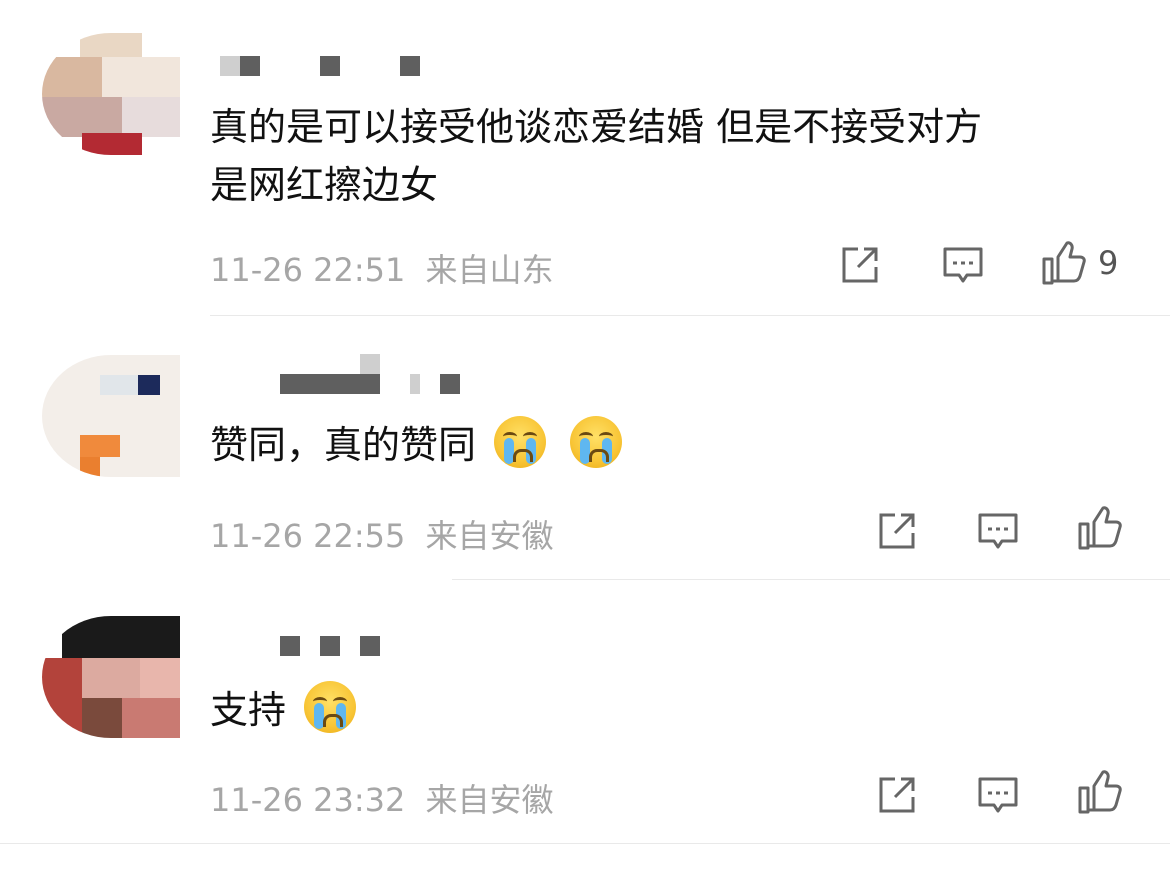 Image resolution: width=1170 pixels, height=870 pixels. I want to click on like-button: 9, so click(1079, 263).